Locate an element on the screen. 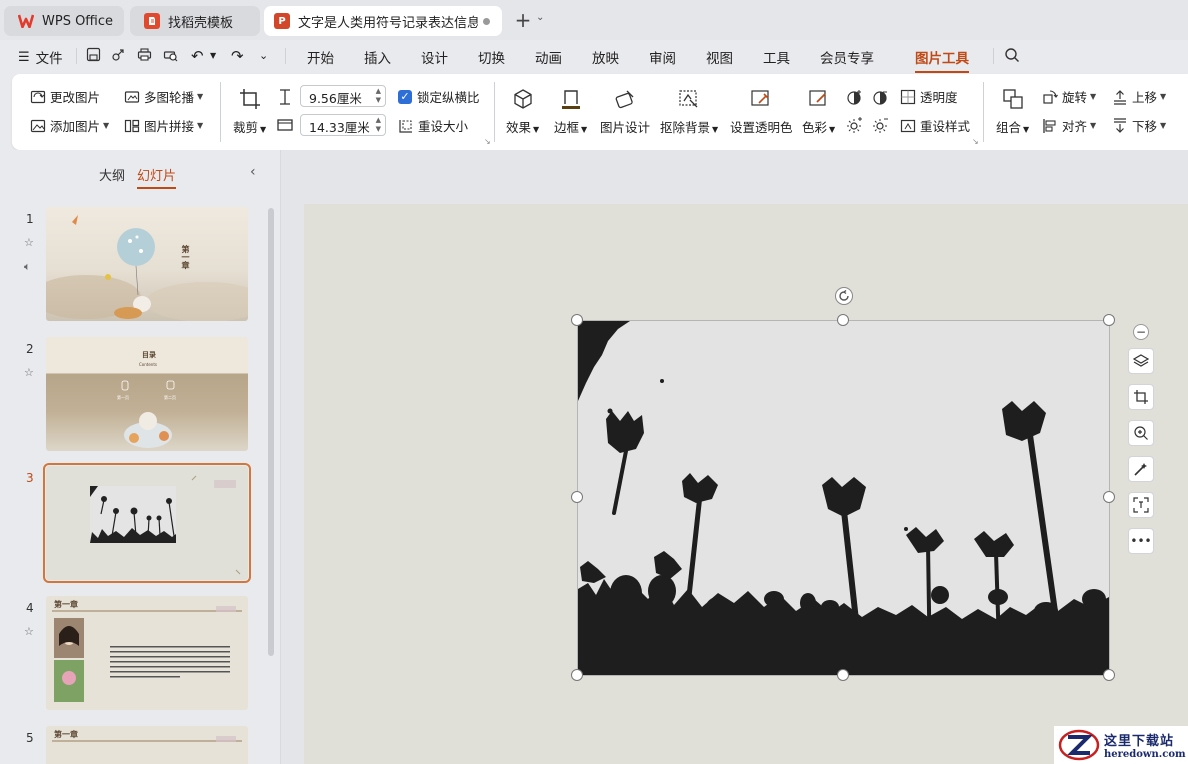  resize-handle-bottom-left is located at coordinates (577, 675).